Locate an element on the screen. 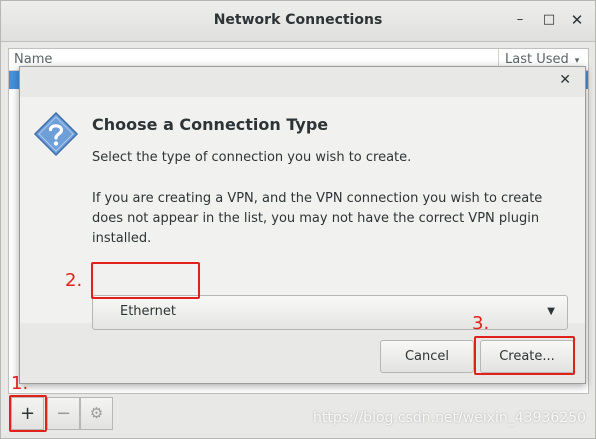 The image size is (596, 439). remove-connection-button: − is located at coordinates (63, 413).